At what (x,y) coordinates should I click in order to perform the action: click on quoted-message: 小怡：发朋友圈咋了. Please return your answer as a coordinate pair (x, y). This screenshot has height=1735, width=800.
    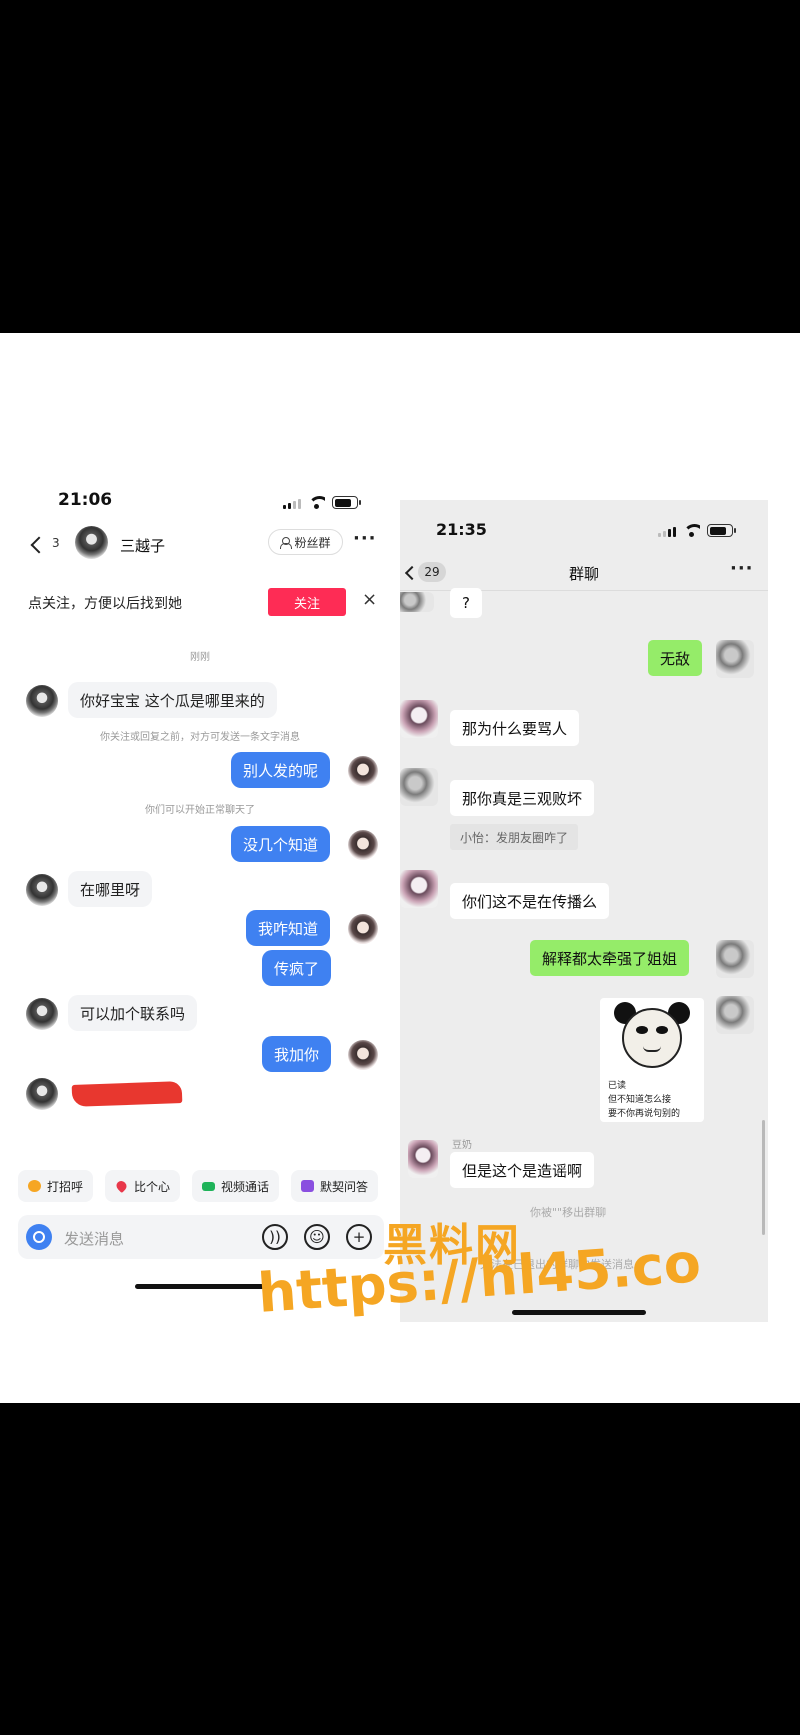
    Looking at the image, I should click on (514, 837).